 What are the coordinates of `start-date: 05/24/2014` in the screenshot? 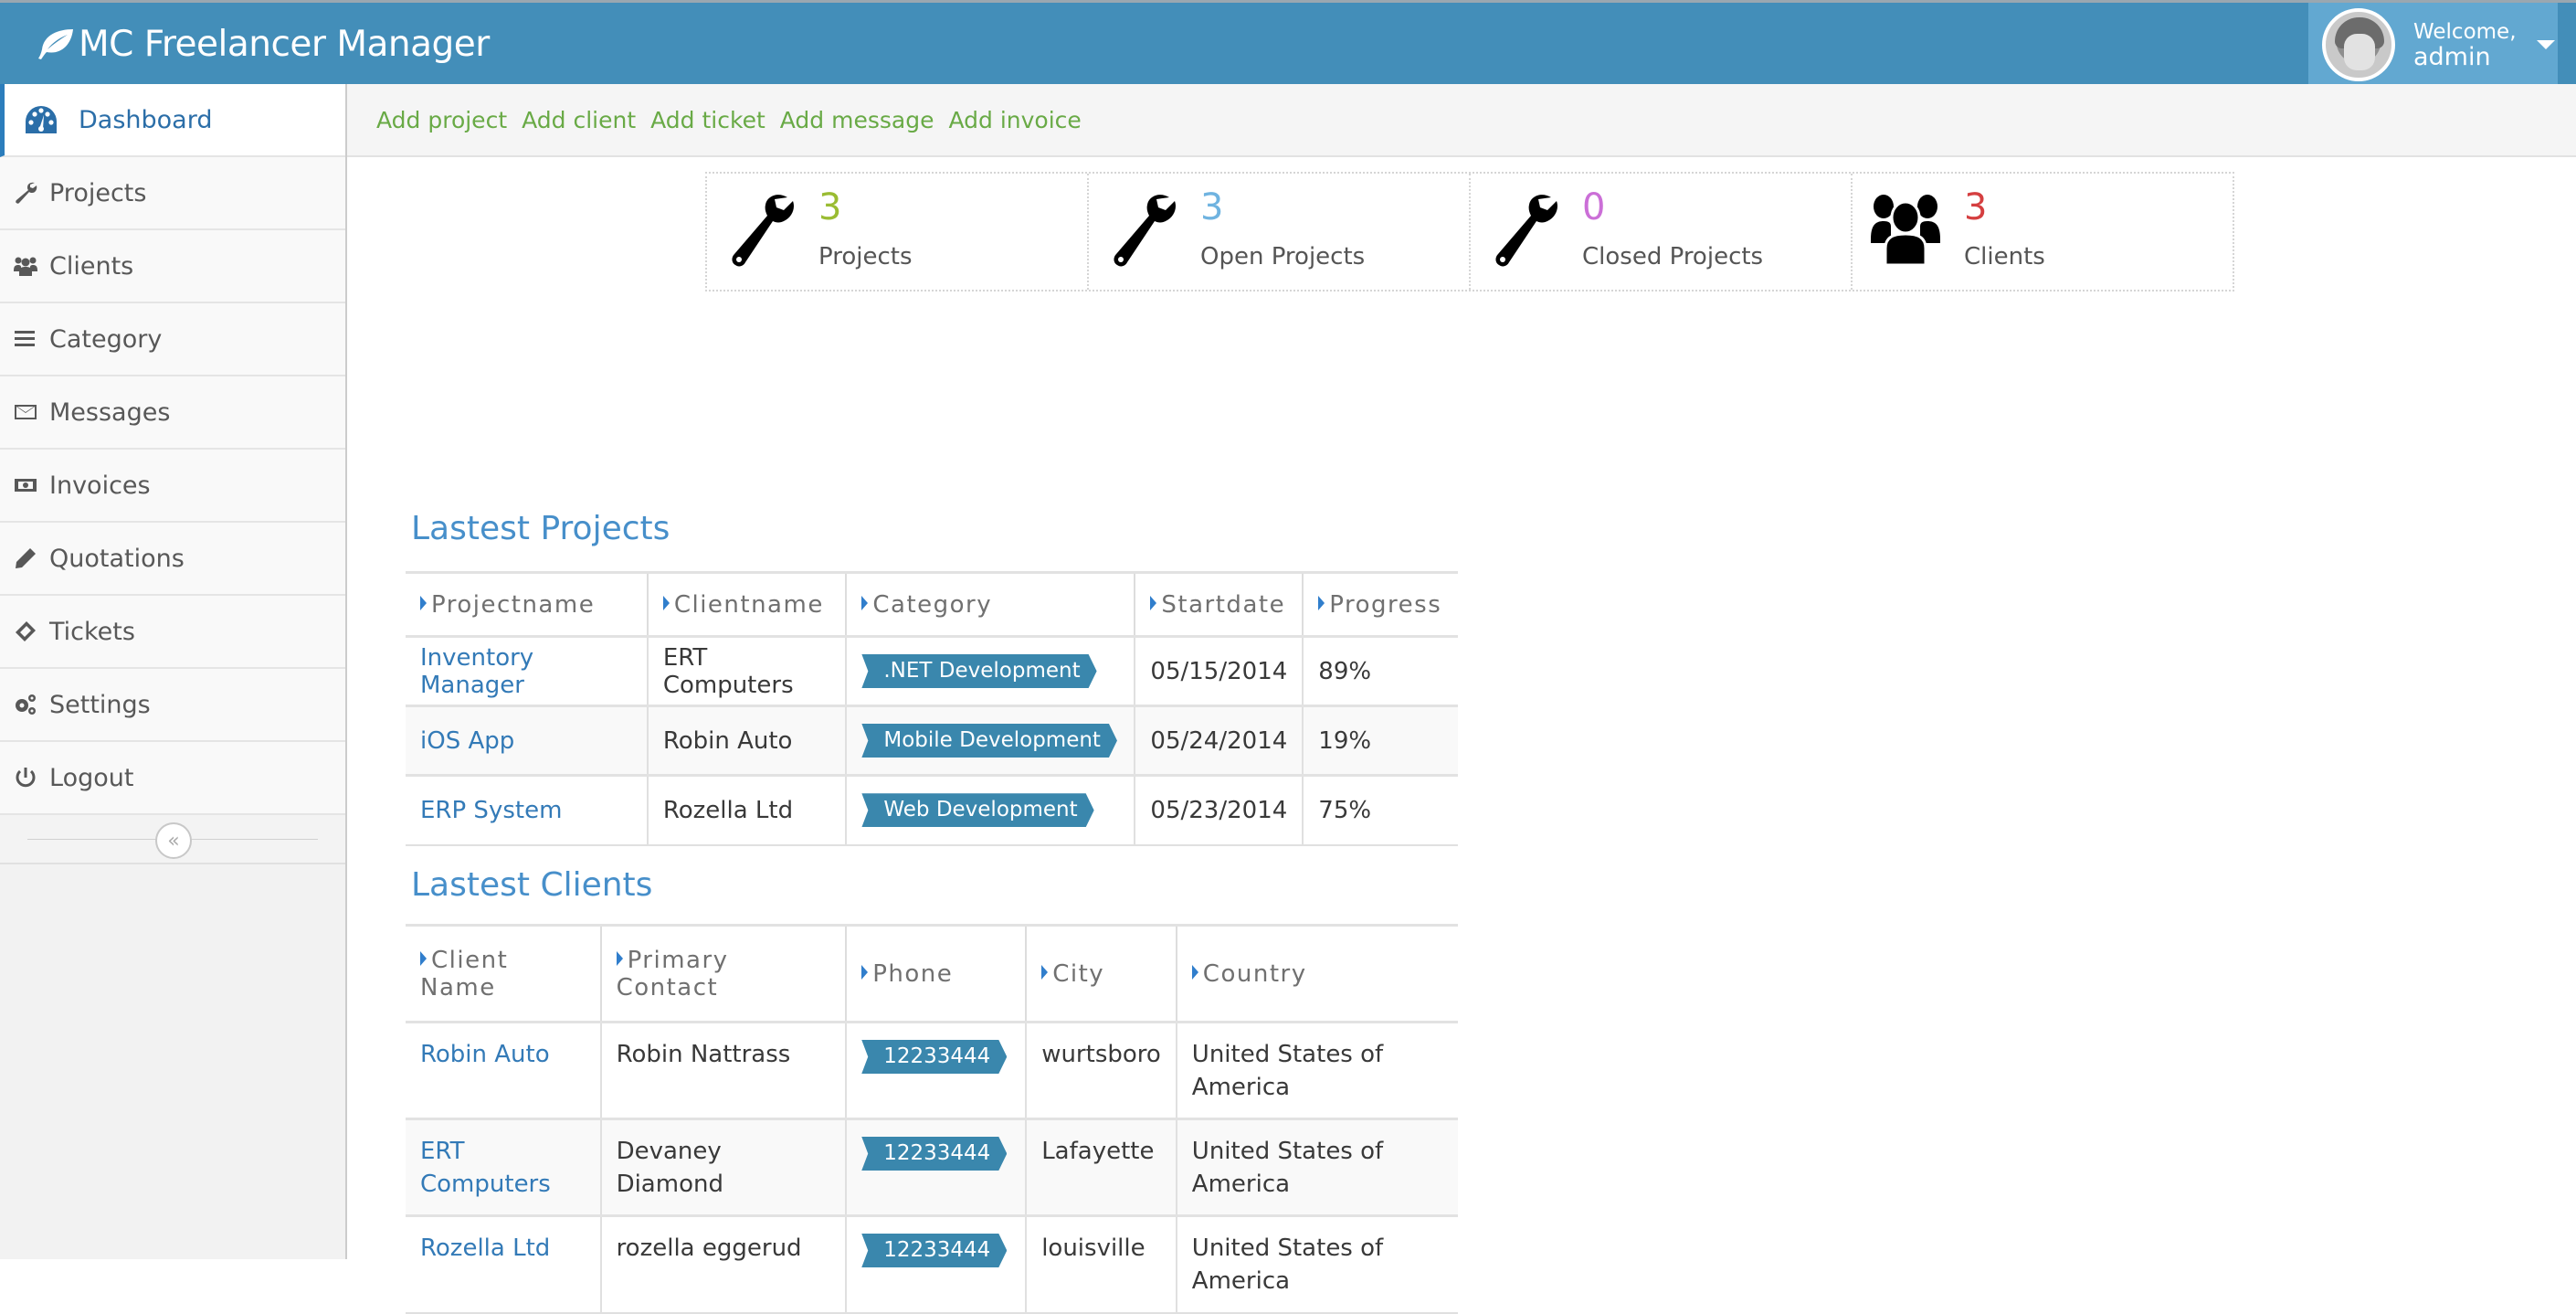 It's located at (1219, 741).